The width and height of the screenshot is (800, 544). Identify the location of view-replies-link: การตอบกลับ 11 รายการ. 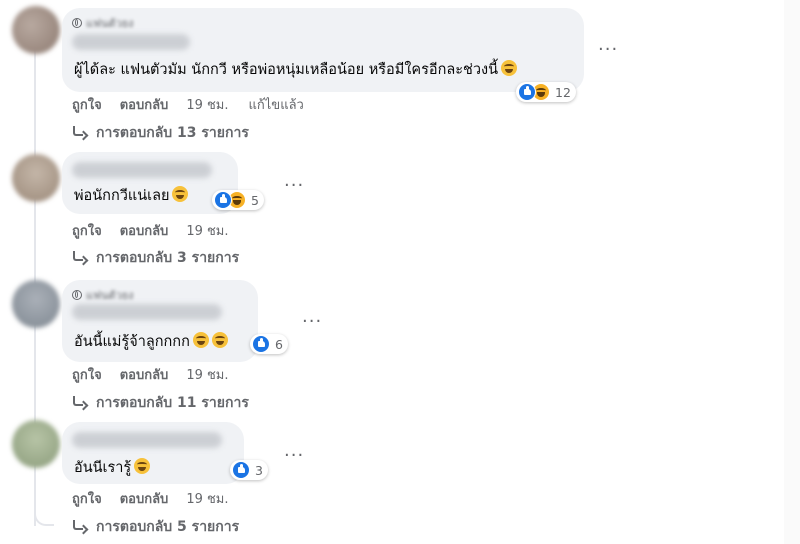
(160, 403).